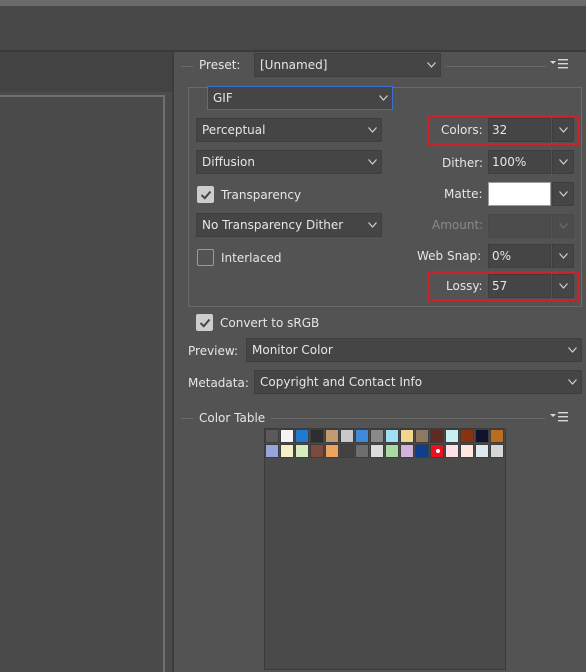  Describe the element at coordinates (500, 130) in the screenshot. I see `colors-value: 32` at that location.